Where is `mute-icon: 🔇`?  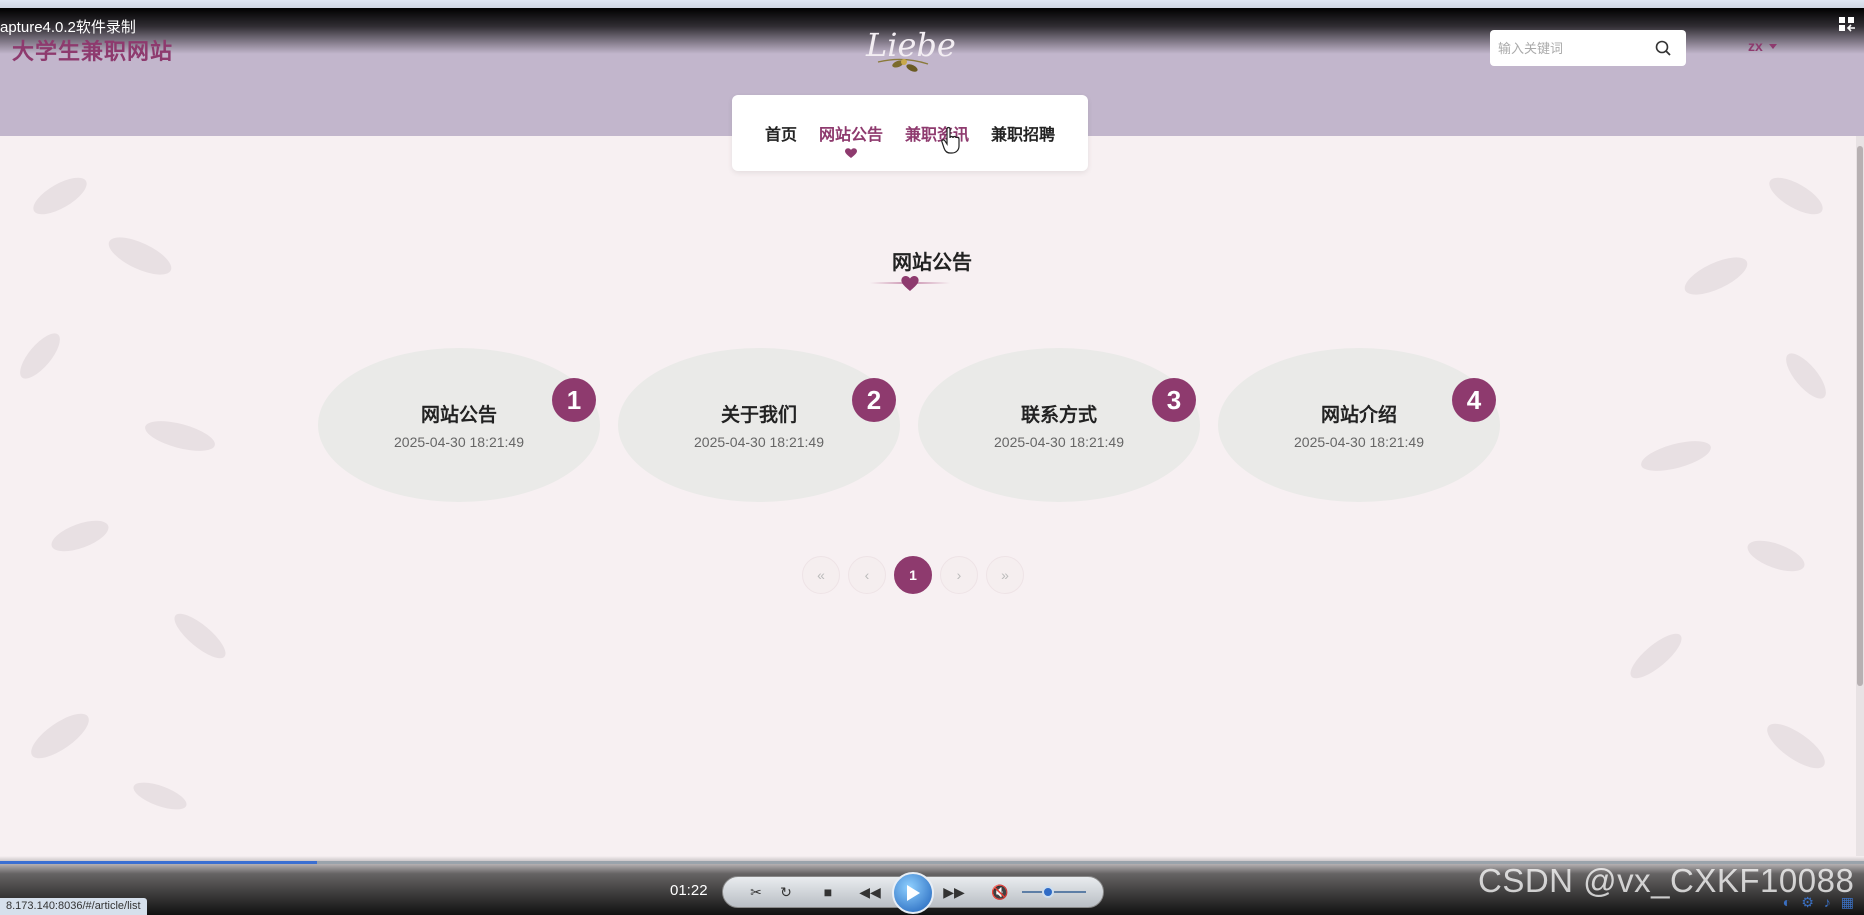 mute-icon: 🔇 is located at coordinates (1000, 892).